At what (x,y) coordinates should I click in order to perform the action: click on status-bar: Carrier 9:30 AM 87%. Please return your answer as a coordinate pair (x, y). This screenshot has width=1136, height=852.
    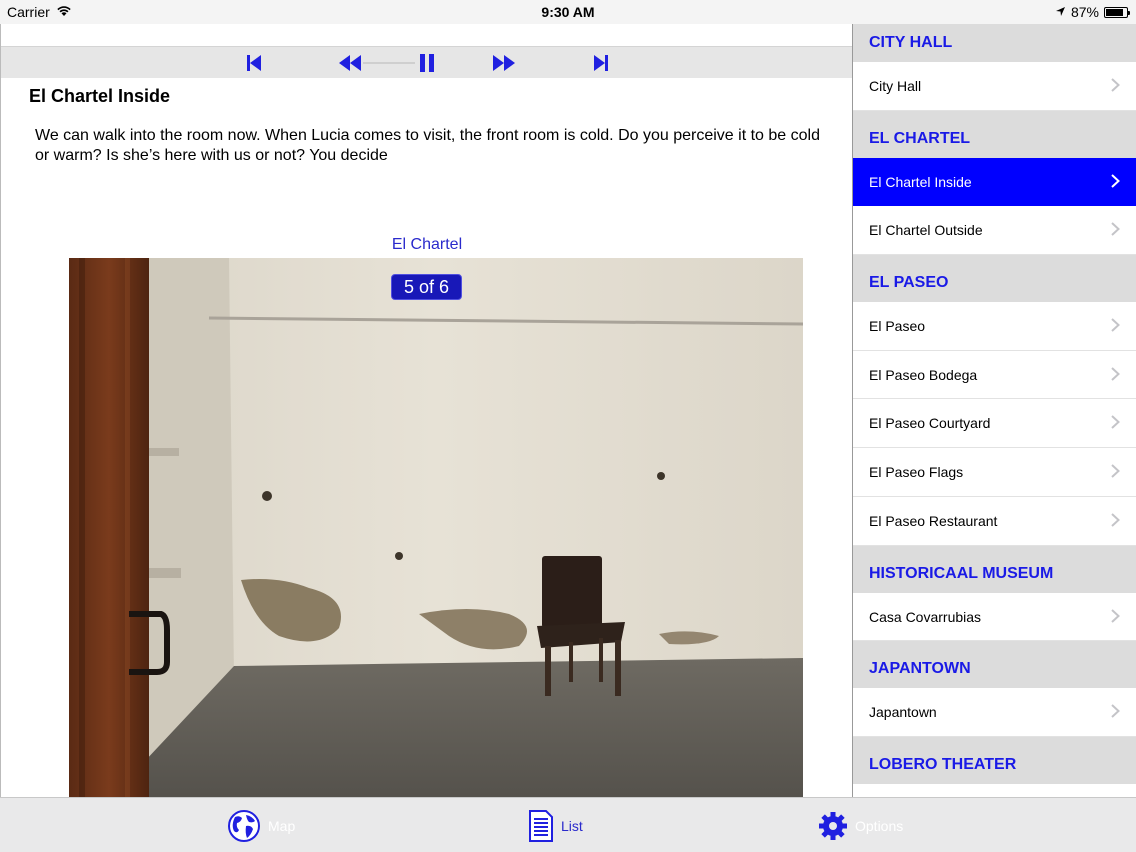
    Looking at the image, I should click on (568, 12).